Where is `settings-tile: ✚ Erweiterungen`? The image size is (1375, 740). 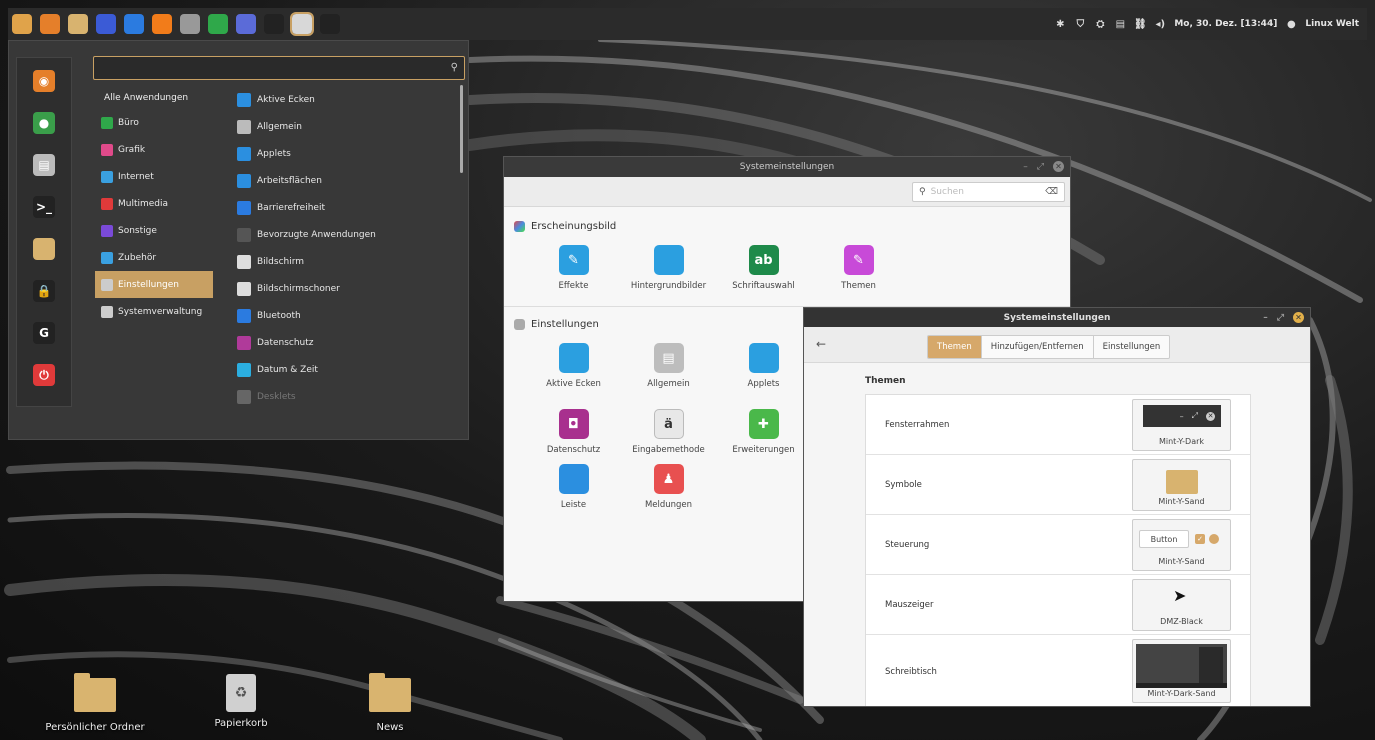
settings-tile: ✚ Erweiterungen is located at coordinates (763, 432).